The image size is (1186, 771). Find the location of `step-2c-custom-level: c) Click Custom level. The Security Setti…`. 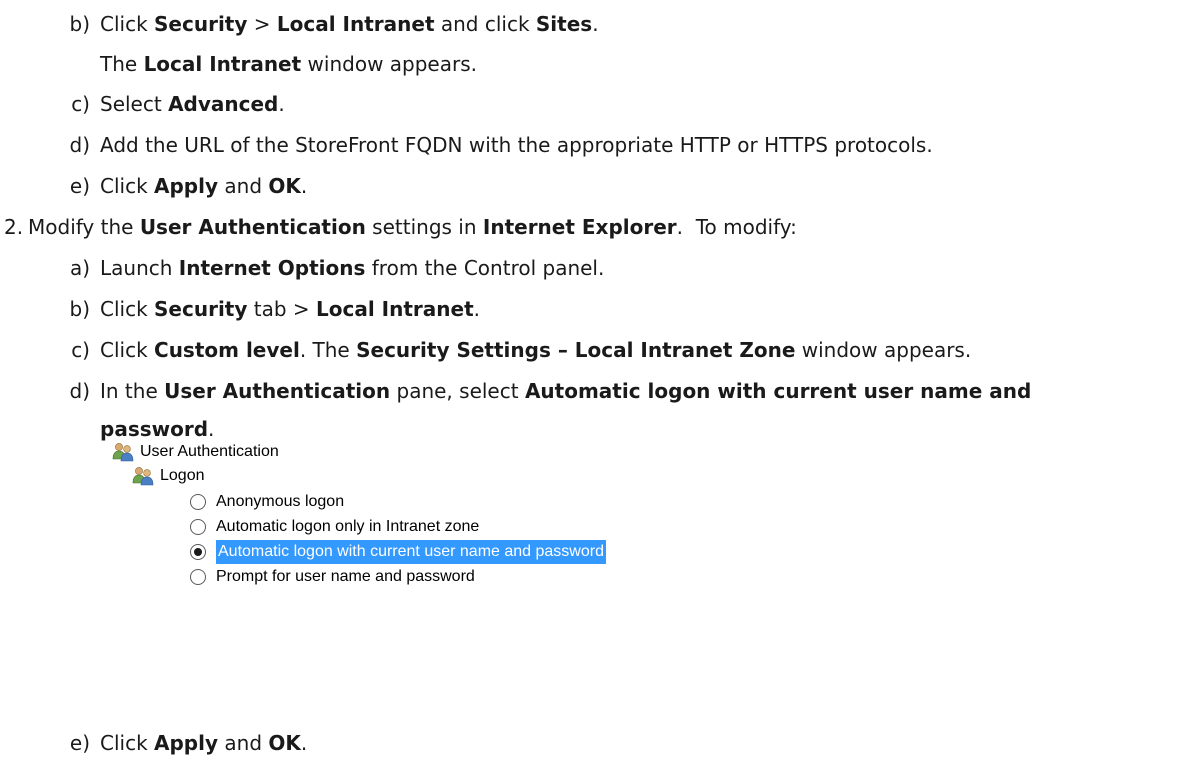

step-2c-custom-level: c) Click Custom level. The Security Setti… is located at coordinates (519, 350).